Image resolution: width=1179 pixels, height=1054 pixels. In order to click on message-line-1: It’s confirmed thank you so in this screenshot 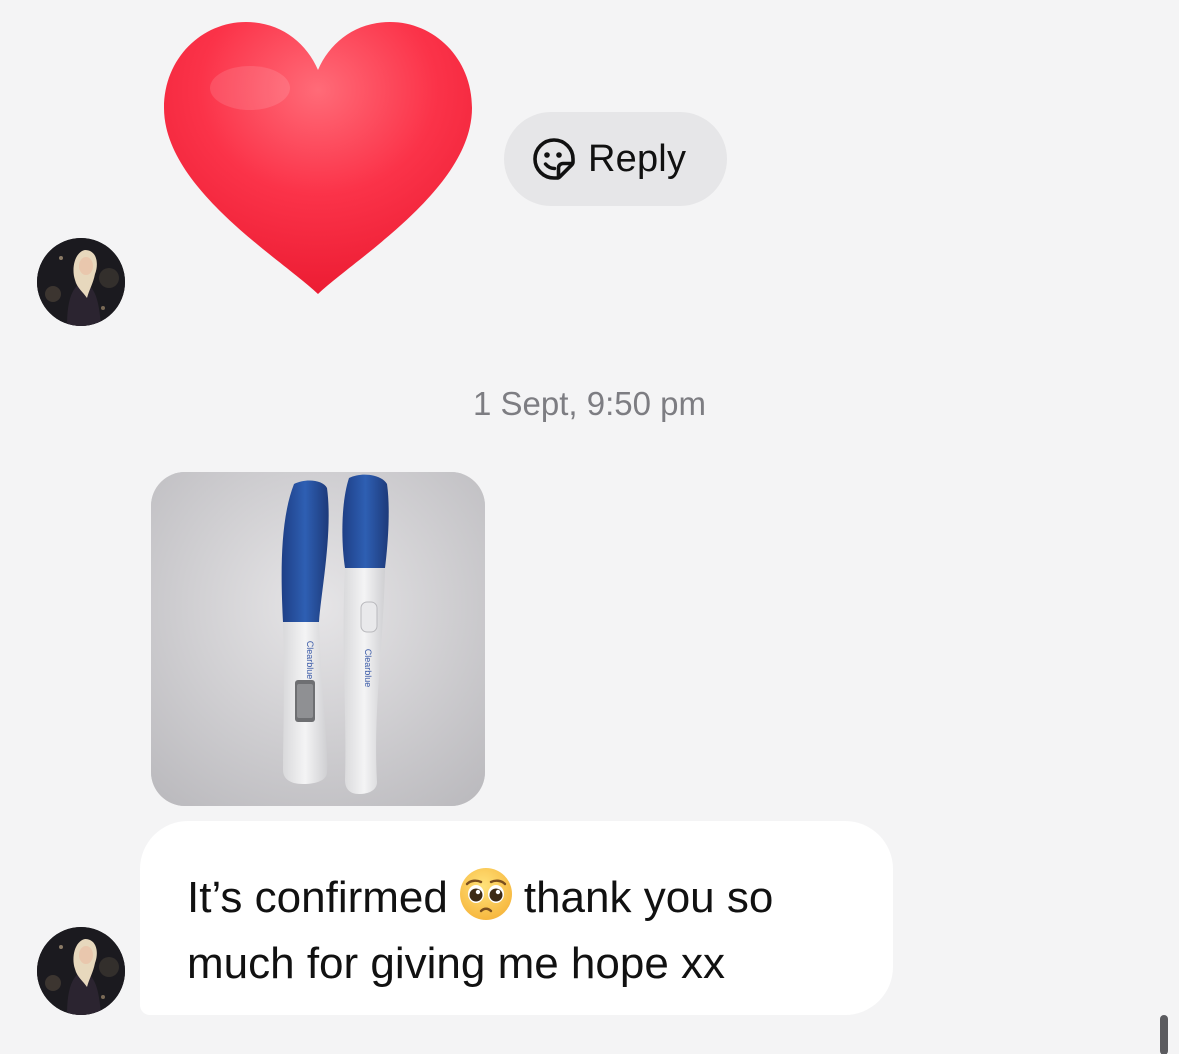, I will do `click(525, 898)`.